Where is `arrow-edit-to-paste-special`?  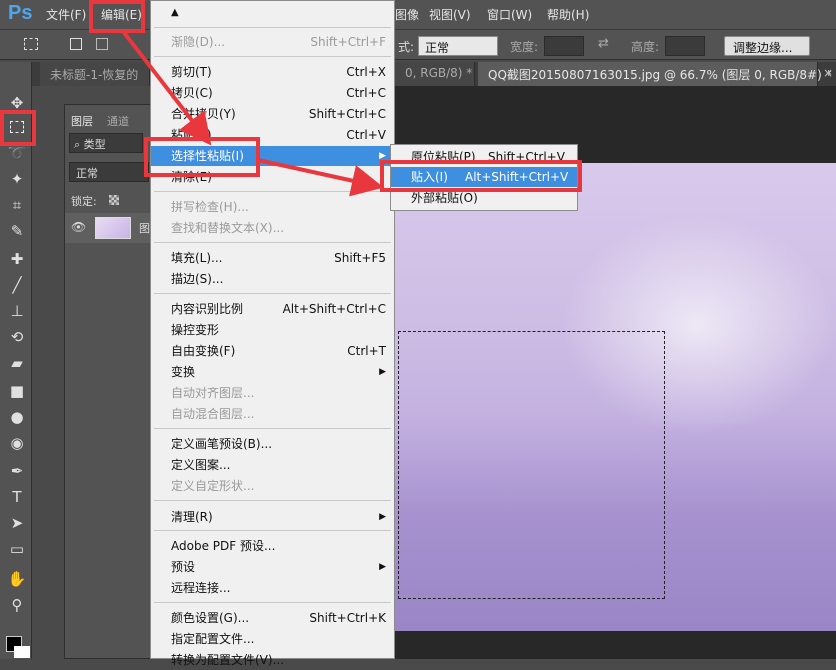
arrow-edit-to-paste-special is located at coordinates (166, 87).